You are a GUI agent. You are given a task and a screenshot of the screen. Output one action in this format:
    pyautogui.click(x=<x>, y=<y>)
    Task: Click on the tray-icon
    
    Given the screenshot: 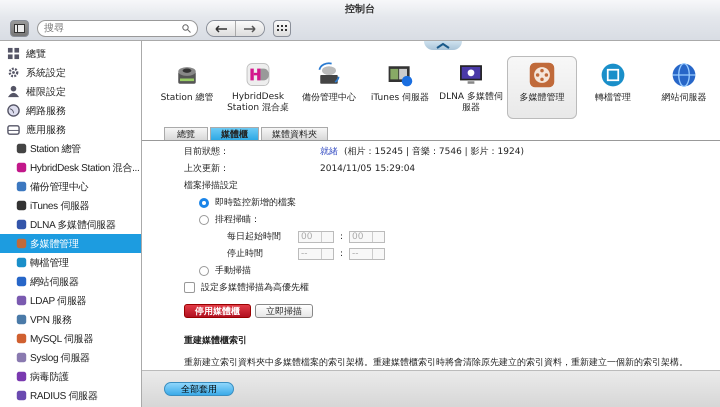 What is the action you would take?
    pyautogui.click(x=13, y=129)
    